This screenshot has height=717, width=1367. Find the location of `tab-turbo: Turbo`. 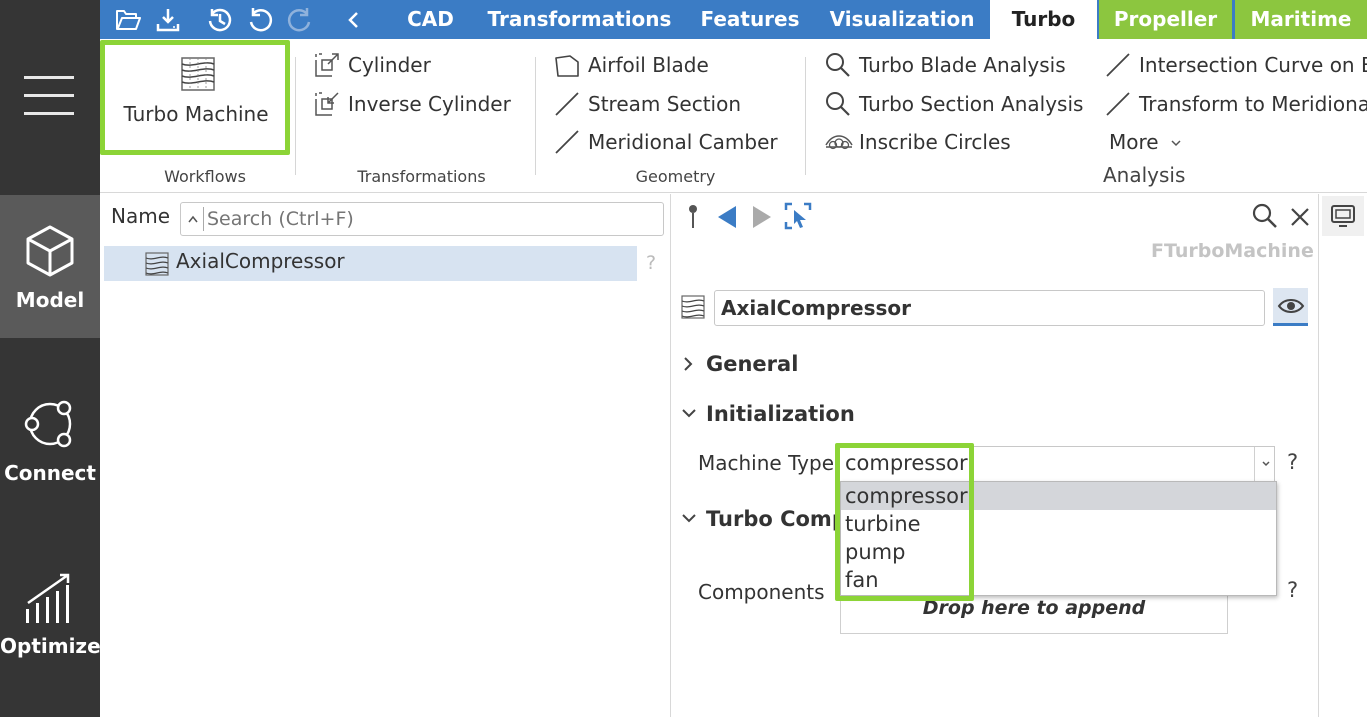

tab-turbo: Turbo is located at coordinates (1043, 19).